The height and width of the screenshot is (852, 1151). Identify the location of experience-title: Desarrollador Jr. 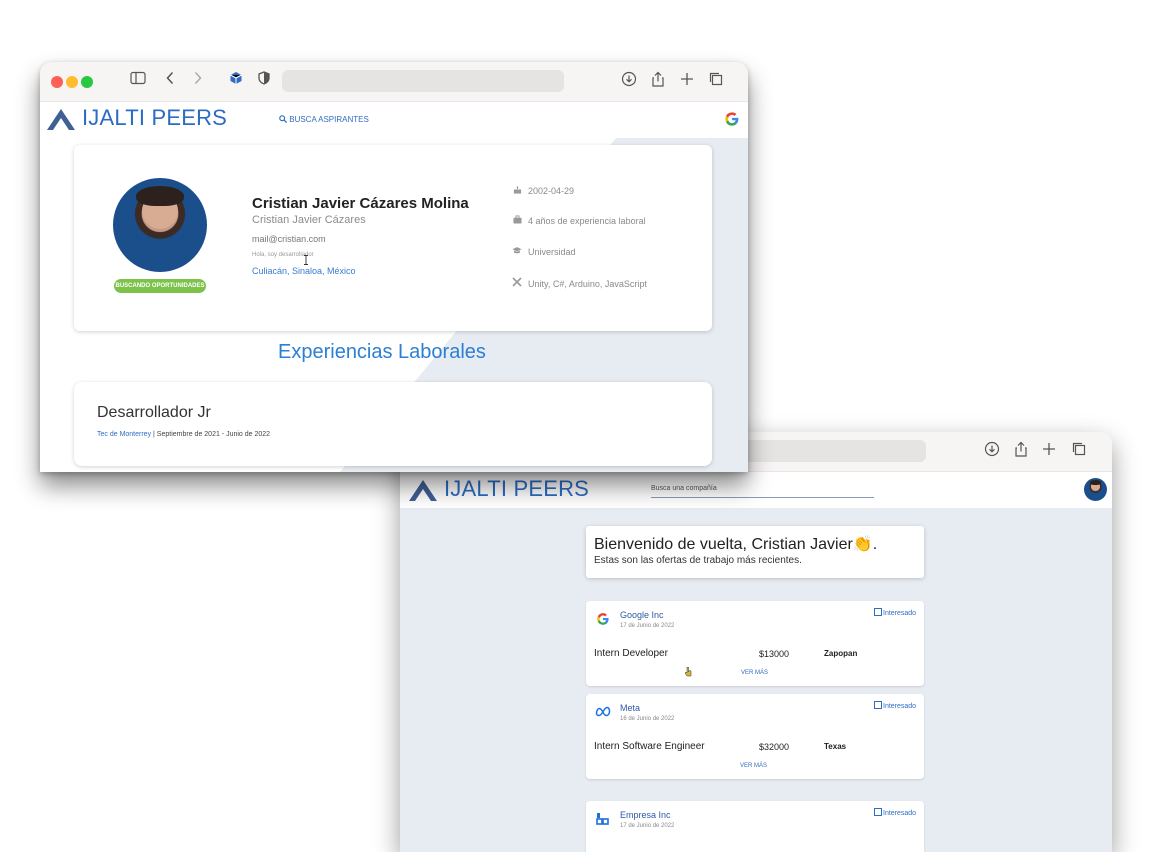
(154, 412).